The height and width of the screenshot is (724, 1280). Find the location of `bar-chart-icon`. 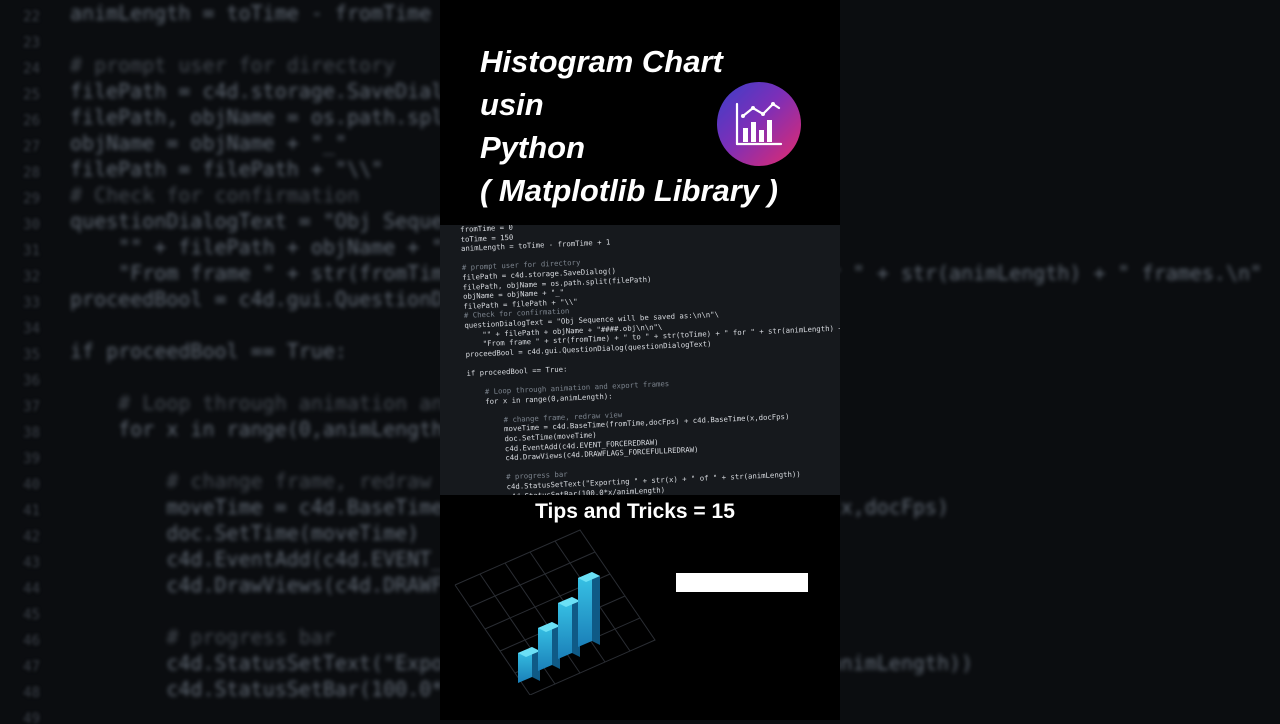

bar-chart-icon is located at coordinates (759, 124).